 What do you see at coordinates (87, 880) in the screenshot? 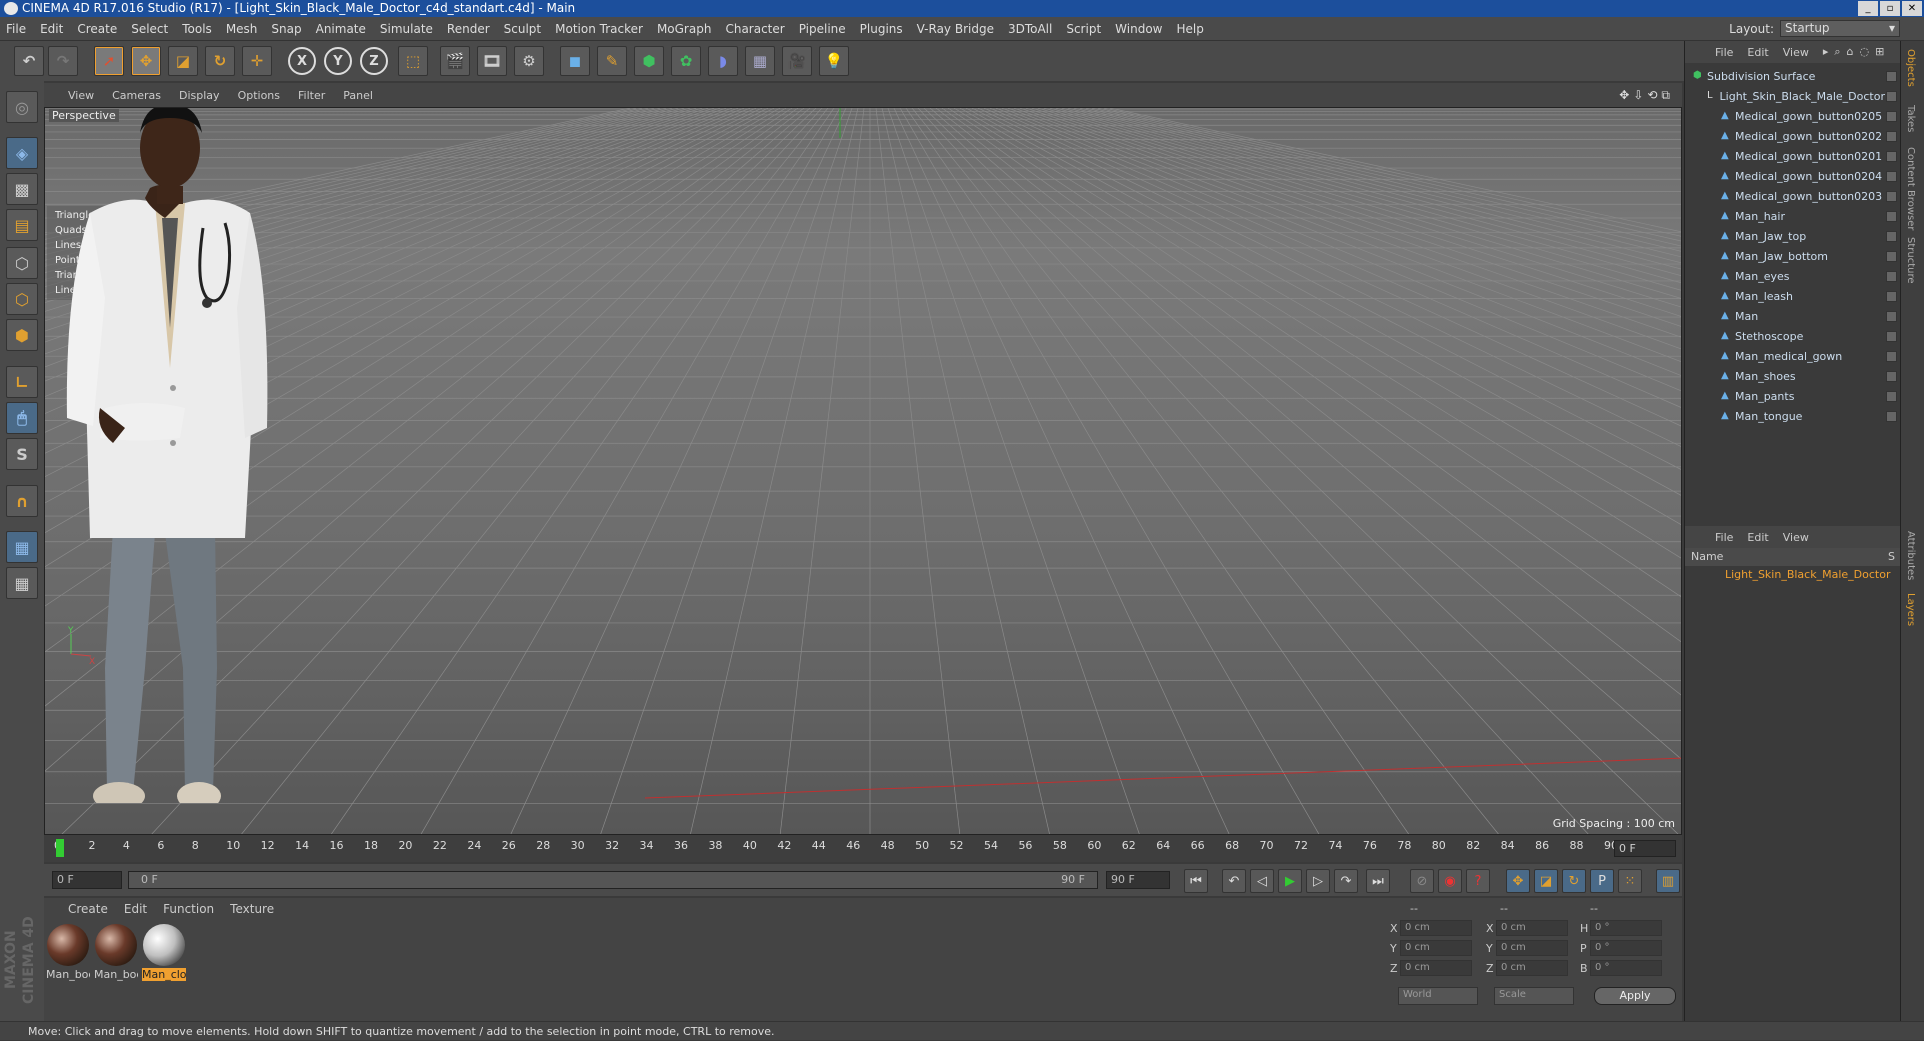
I see `start-frame-field: 0 F` at bounding box center [87, 880].